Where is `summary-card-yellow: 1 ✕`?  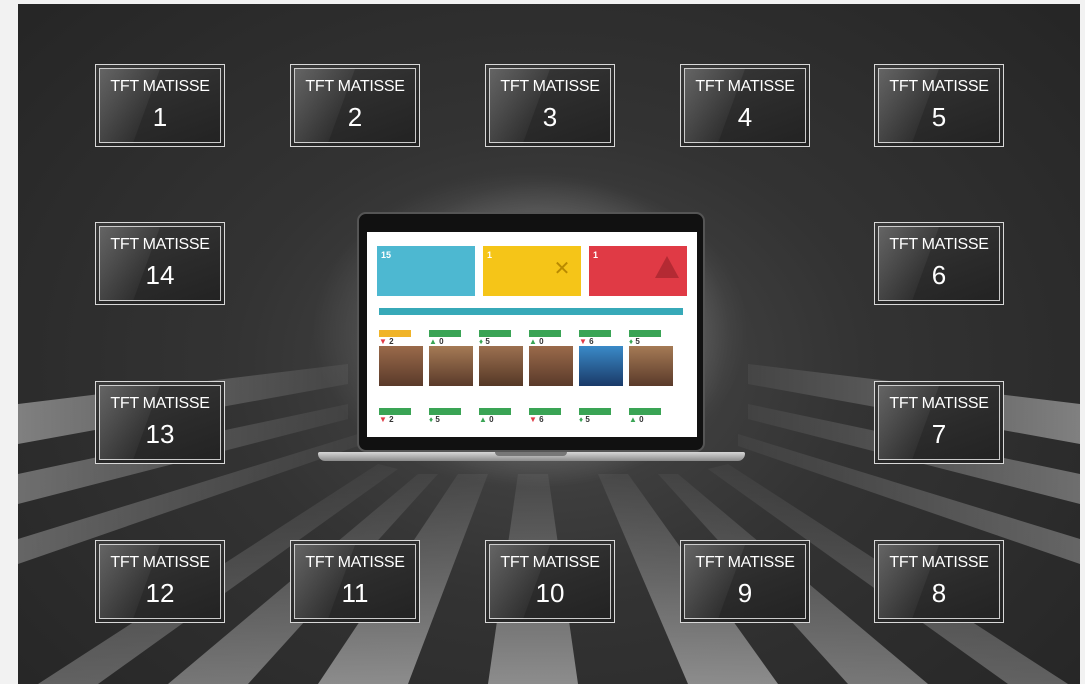
summary-card-yellow: 1 ✕ is located at coordinates (532, 271).